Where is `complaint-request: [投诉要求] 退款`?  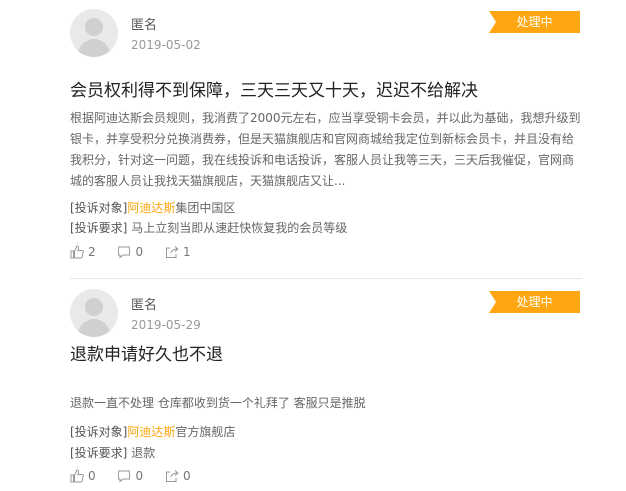 complaint-request: [投诉要求] 退款 is located at coordinates (112, 453).